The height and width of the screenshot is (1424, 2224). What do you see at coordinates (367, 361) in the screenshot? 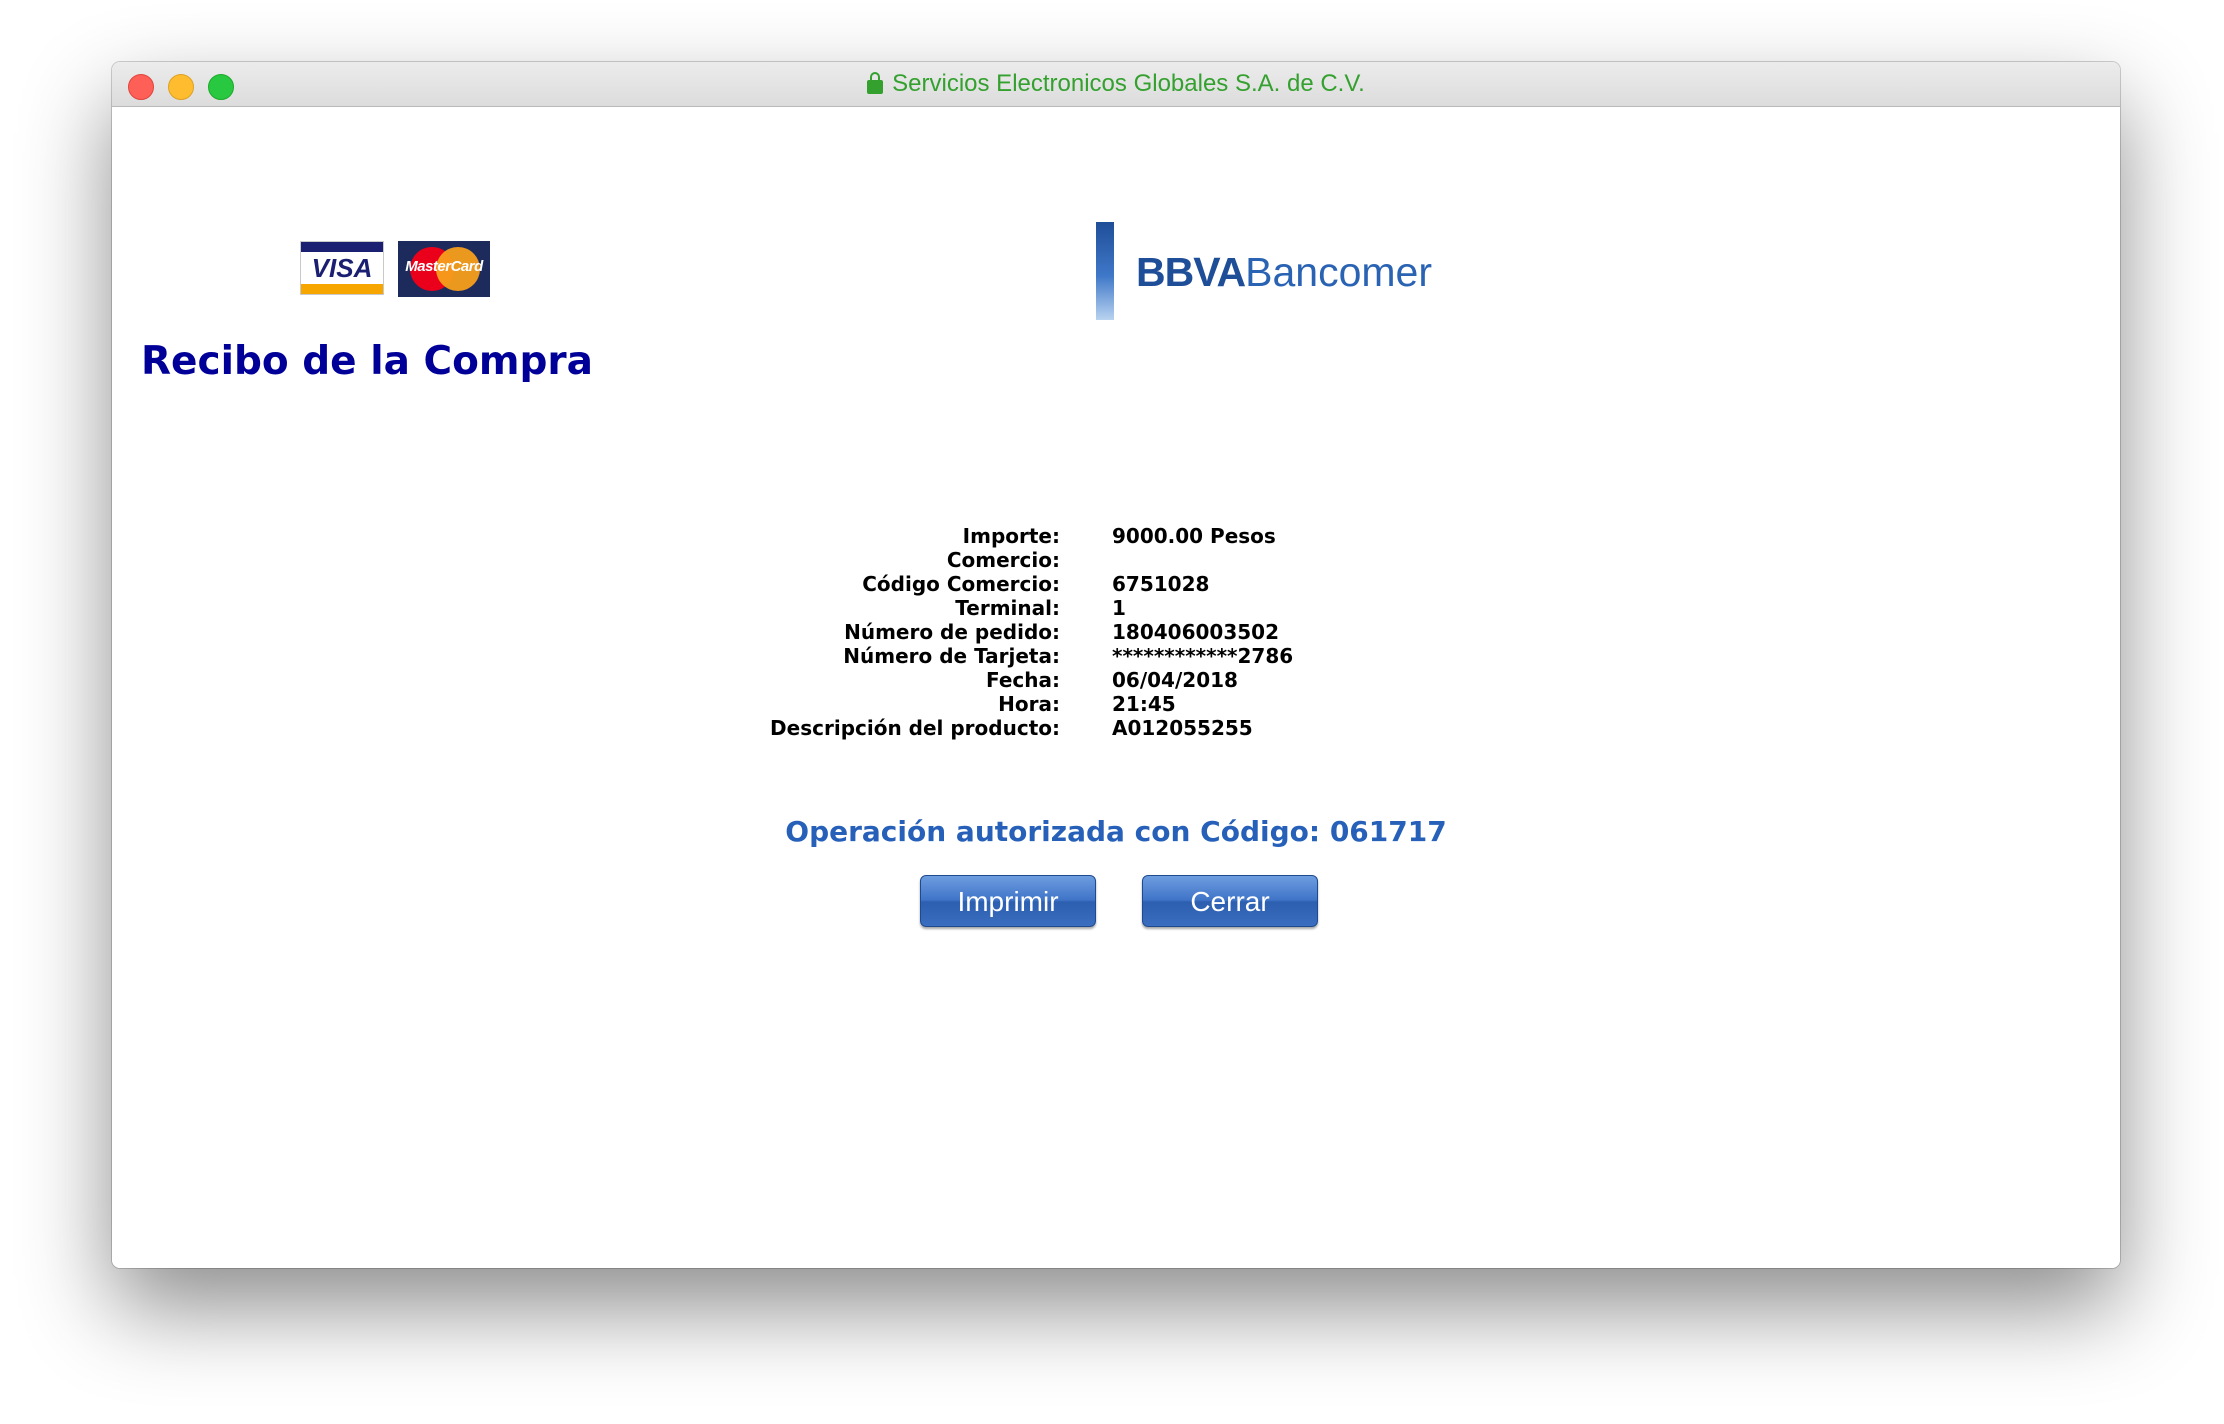
I see `page-title: Recibo de la Compra` at bounding box center [367, 361].